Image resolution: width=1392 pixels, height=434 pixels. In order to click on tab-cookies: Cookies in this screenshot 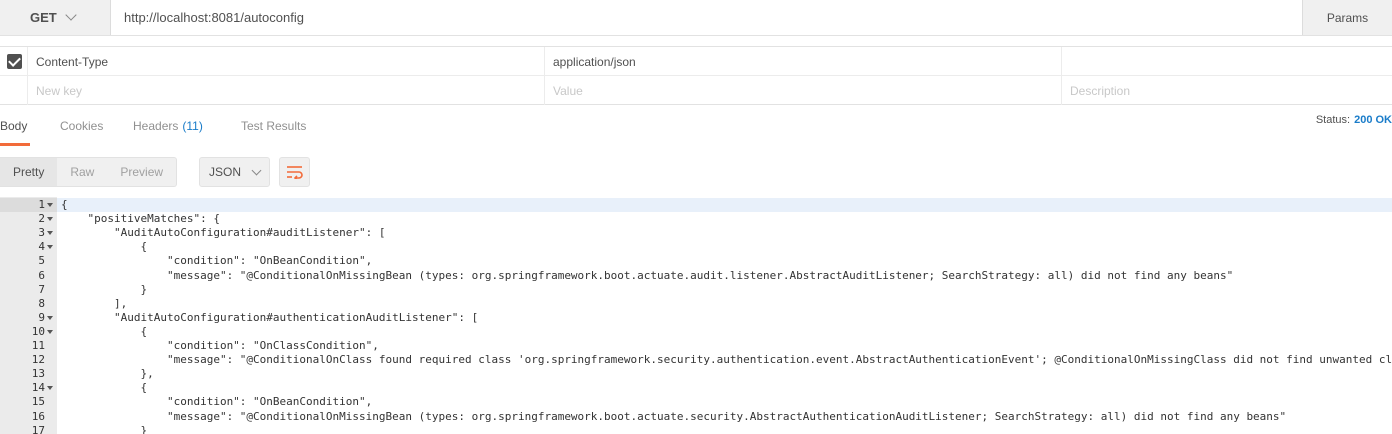, I will do `click(81, 126)`.